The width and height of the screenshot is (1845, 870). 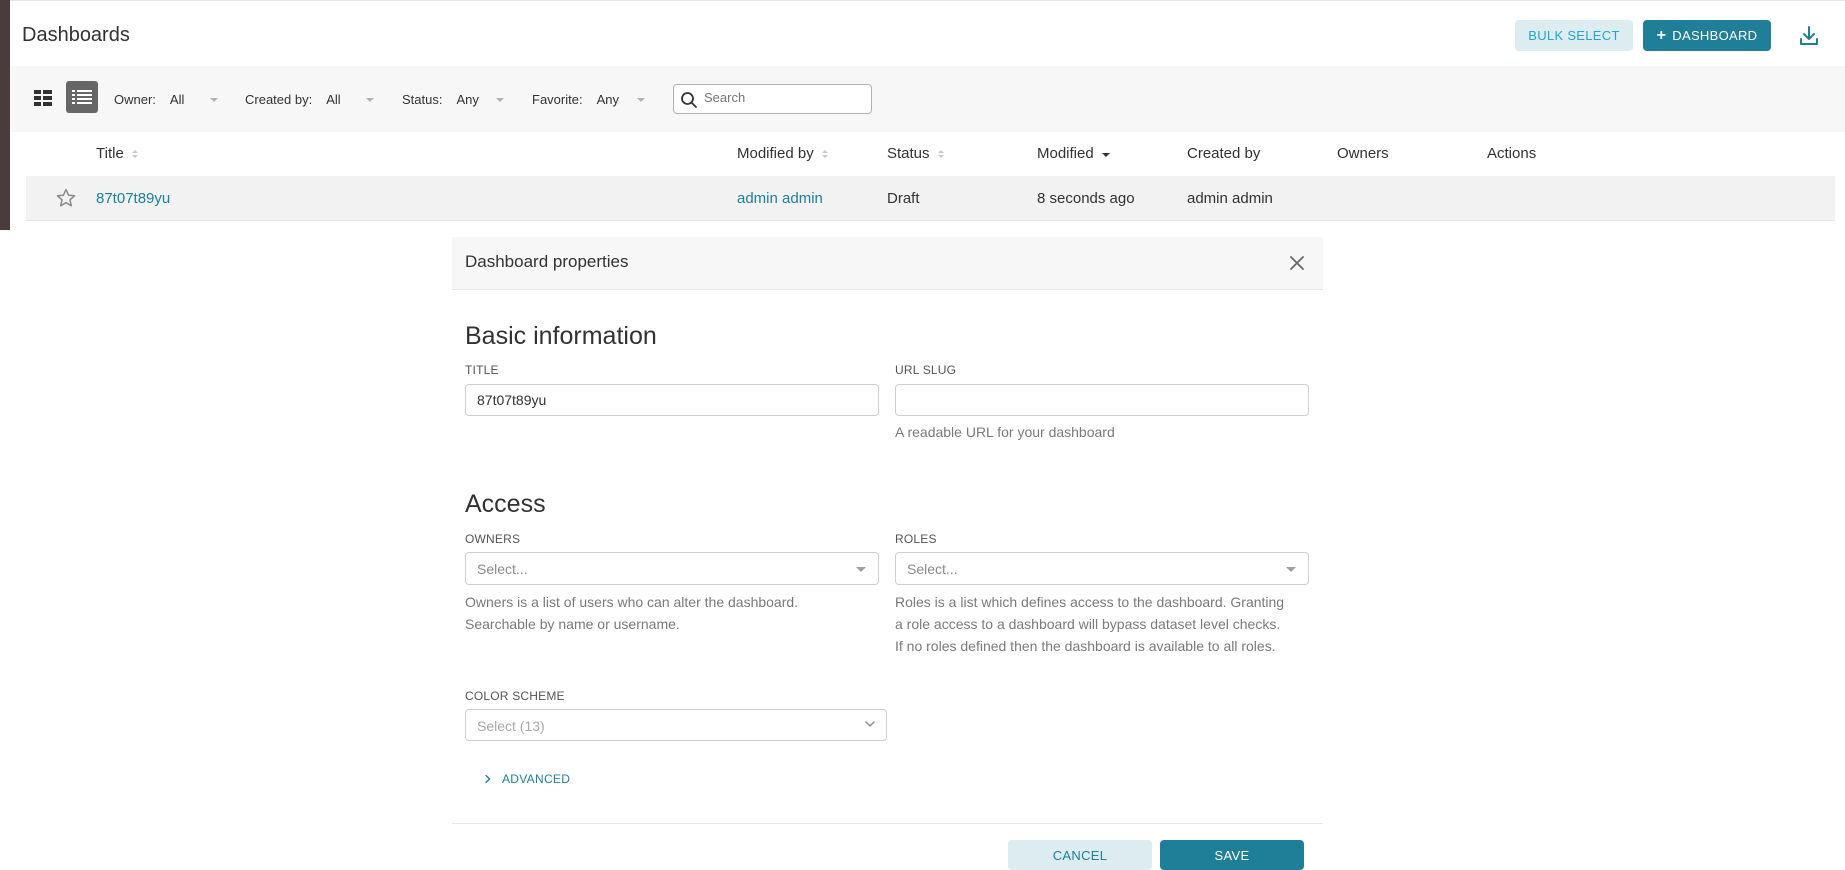 I want to click on title-input, so click(x=672, y=400).